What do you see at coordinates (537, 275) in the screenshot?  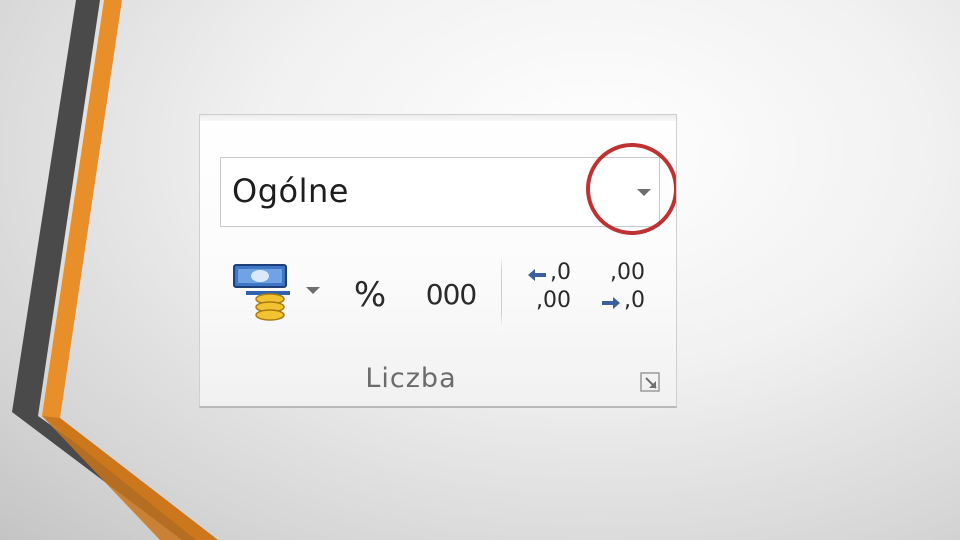 I see `arrow-left-icon` at bounding box center [537, 275].